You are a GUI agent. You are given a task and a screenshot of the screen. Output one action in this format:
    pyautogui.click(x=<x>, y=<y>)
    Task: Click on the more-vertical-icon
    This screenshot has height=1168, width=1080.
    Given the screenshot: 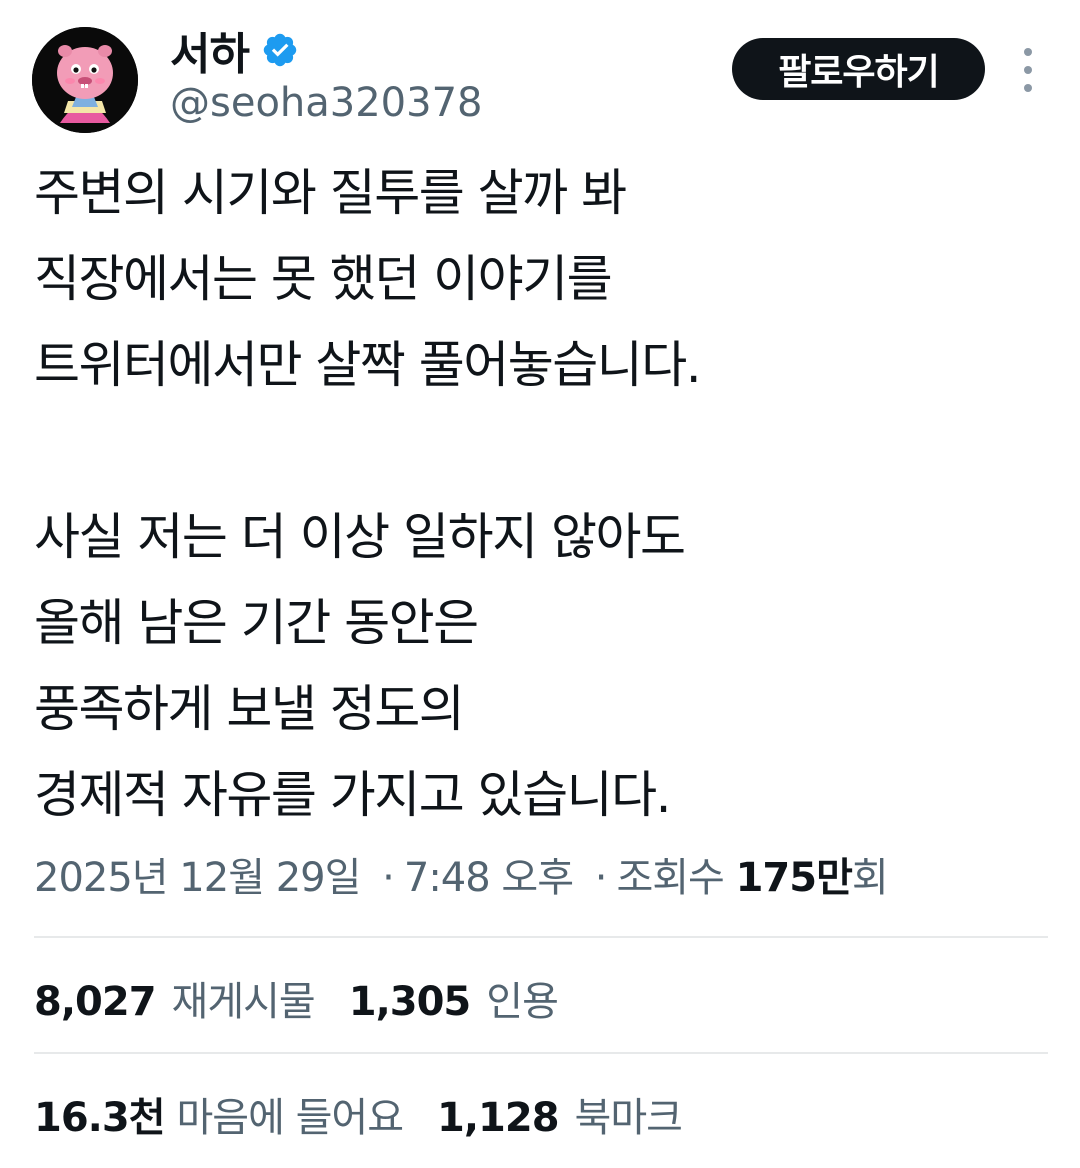 What is the action you would take?
    pyautogui.click(x=1028, y=70)
    